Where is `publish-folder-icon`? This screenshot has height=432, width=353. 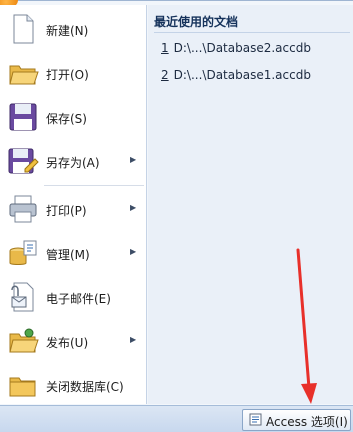
publish-folder-icon is located at coordinates (23, 341).